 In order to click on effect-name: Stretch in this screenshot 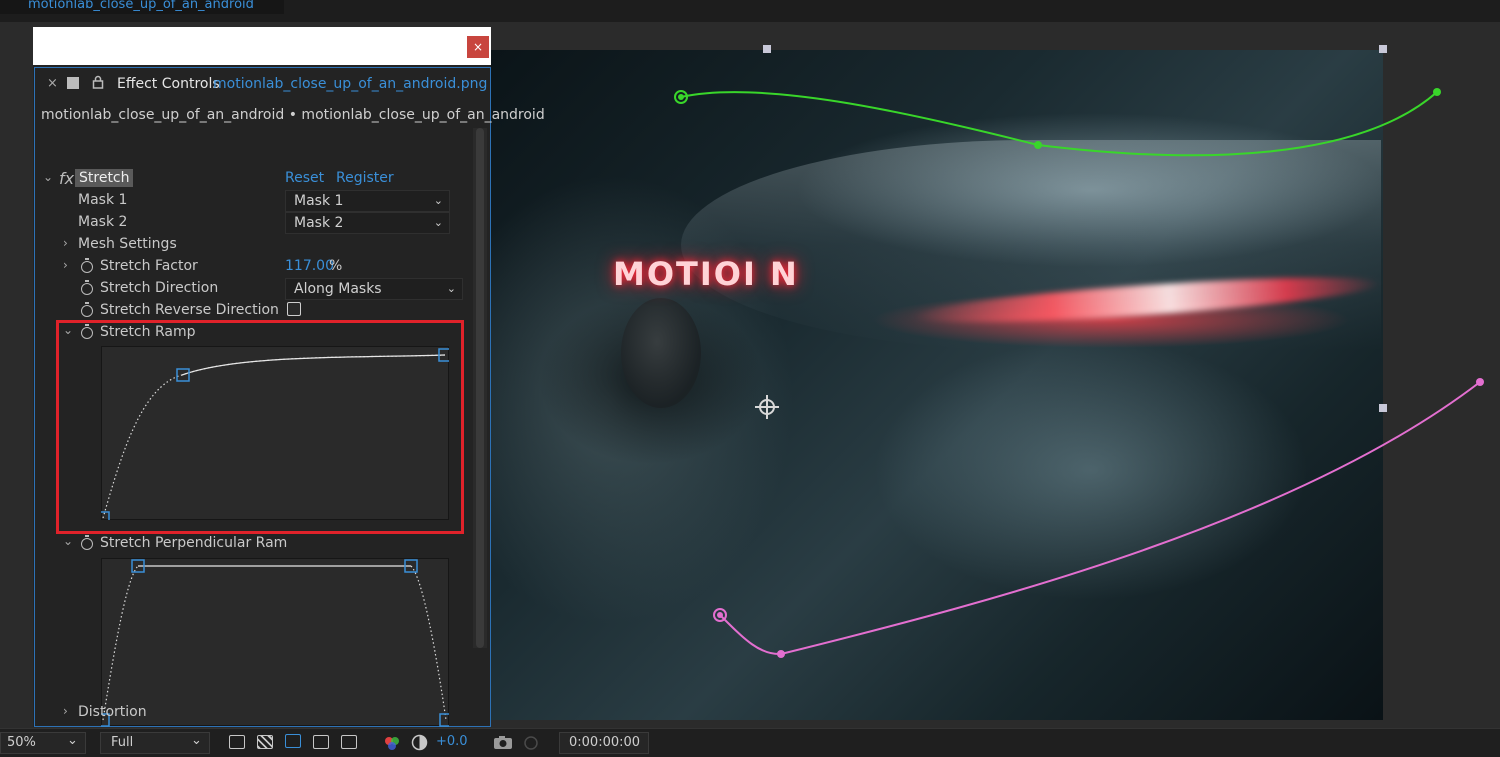, I will do `click(104, 178)`.